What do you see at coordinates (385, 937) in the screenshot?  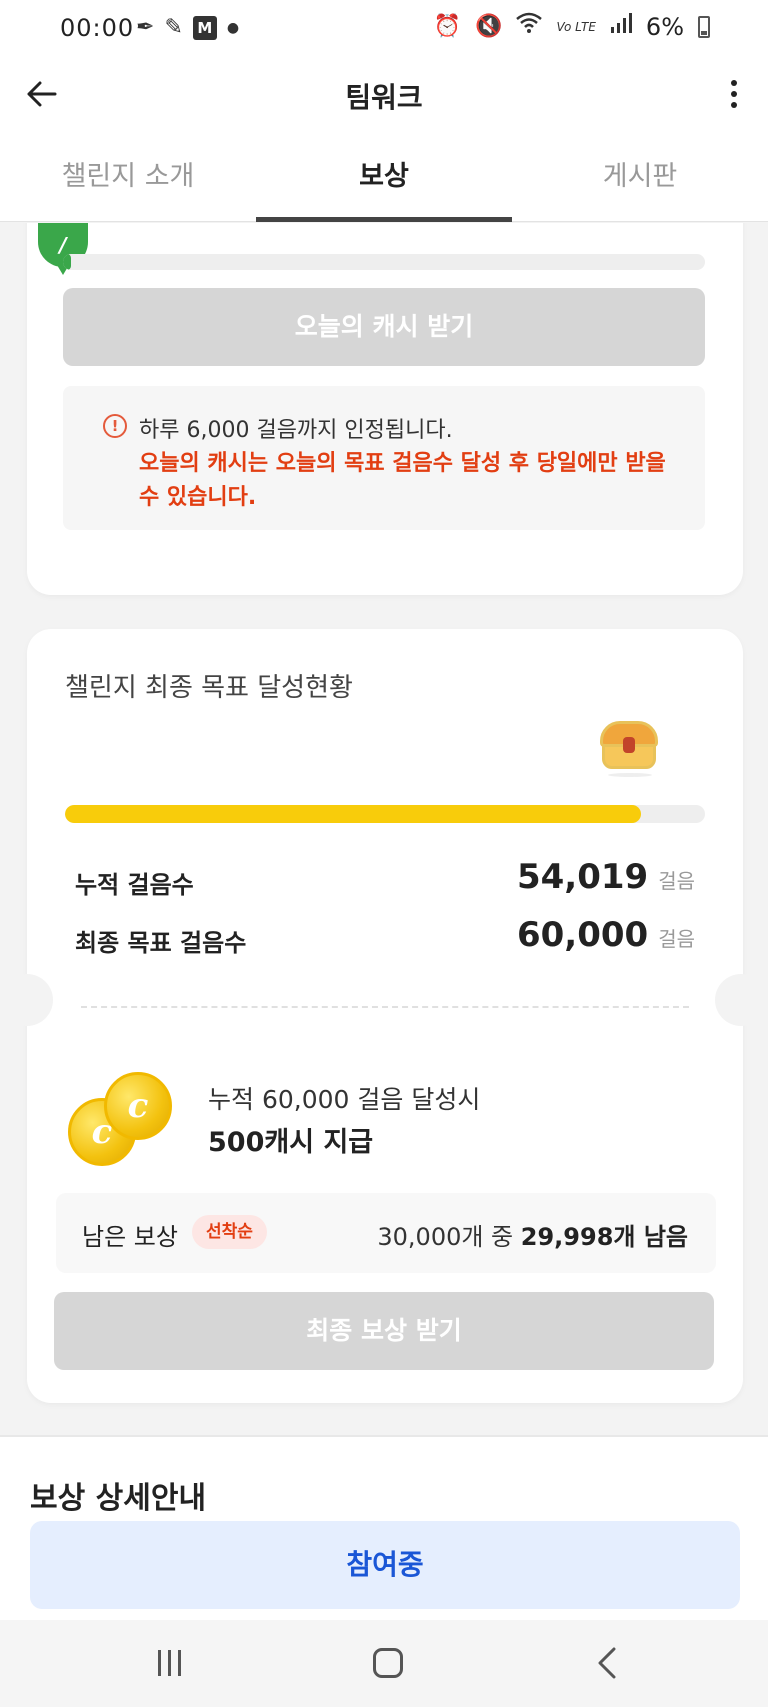 I see `target-steps-row: 최종 목표 걸음수 60,000 걸음` at bounding box center [385, 937].